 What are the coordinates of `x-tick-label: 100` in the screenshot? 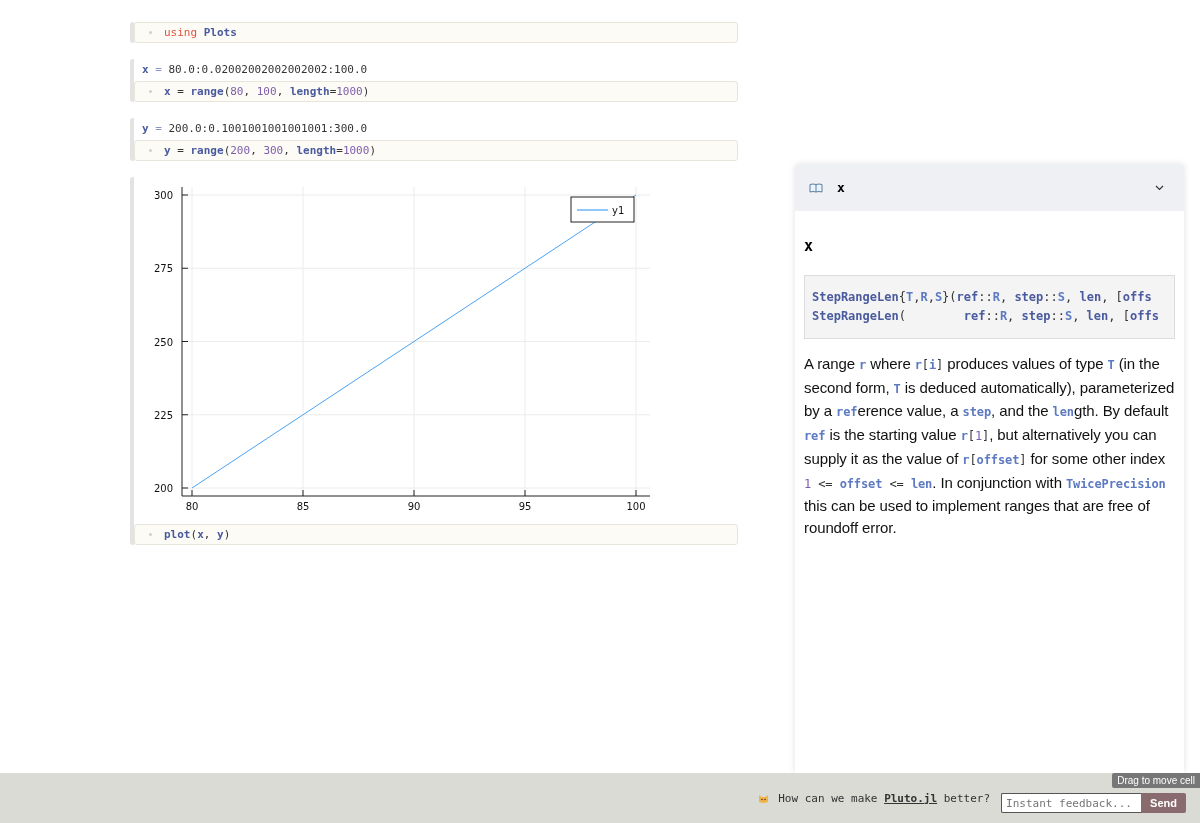 It's located at (636, 506).